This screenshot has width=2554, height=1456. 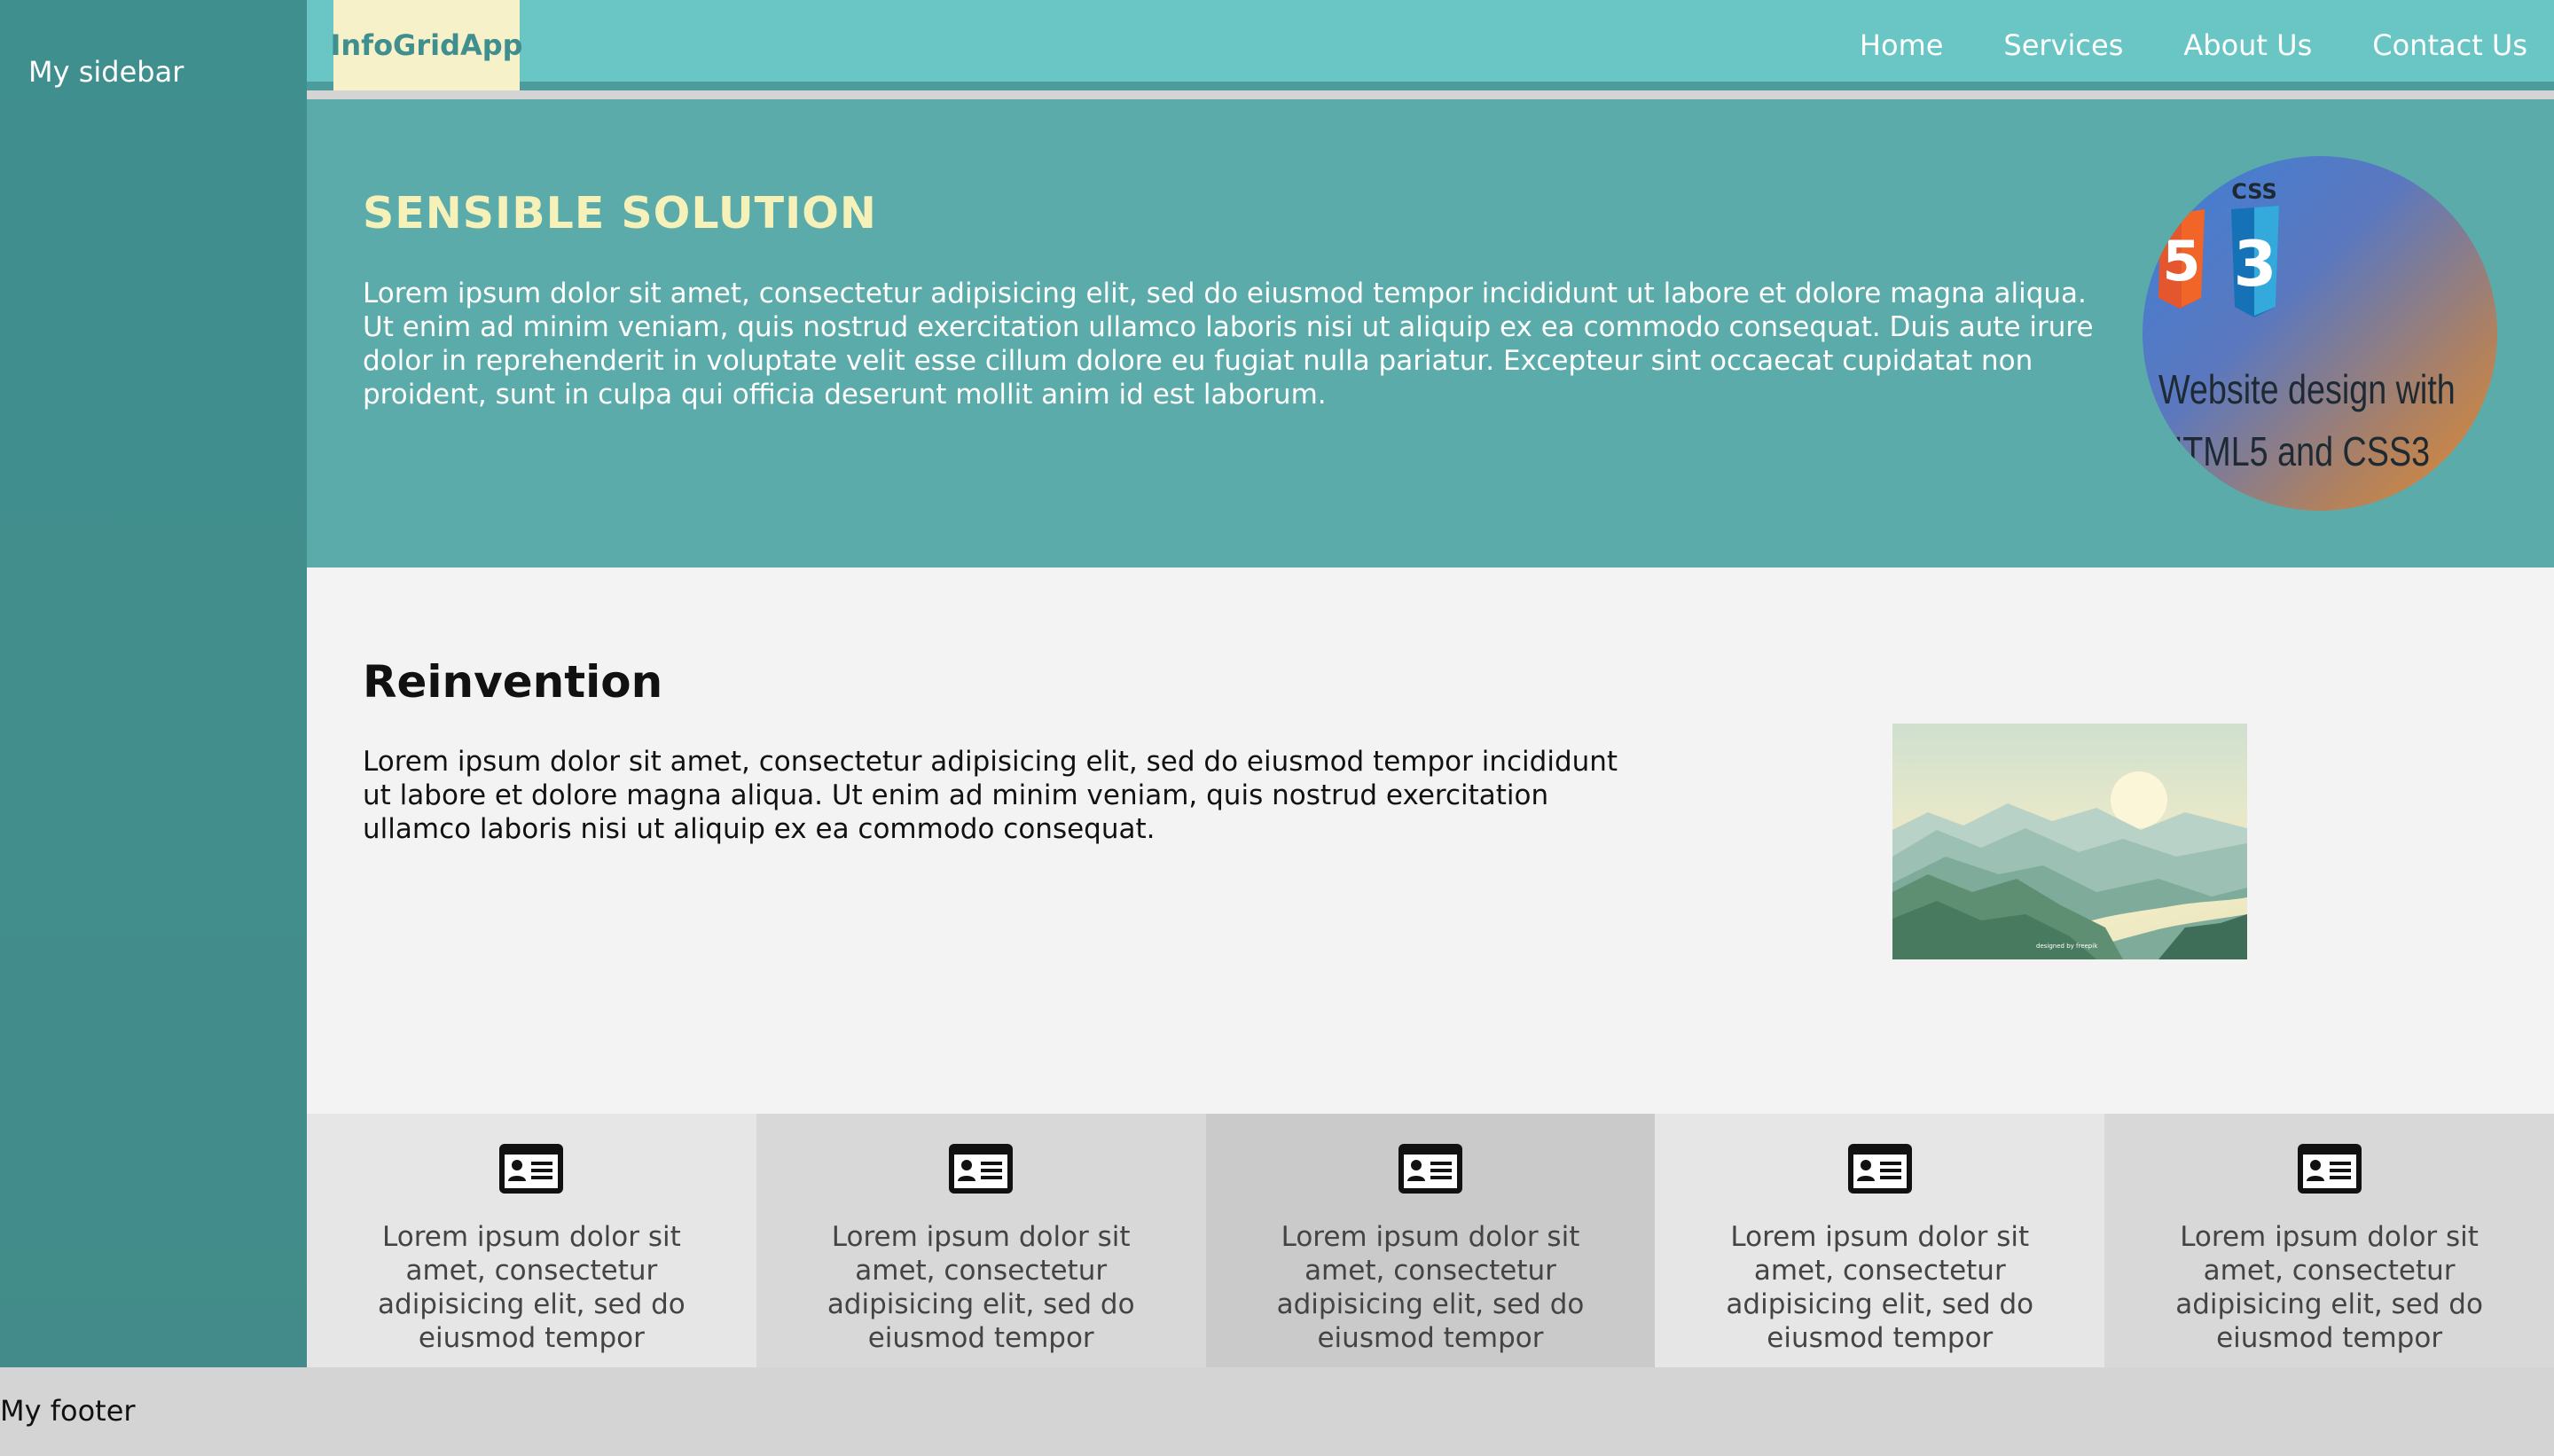 I want to click on badge-caption-line1: Website design with, so click(x=2307, y=389).